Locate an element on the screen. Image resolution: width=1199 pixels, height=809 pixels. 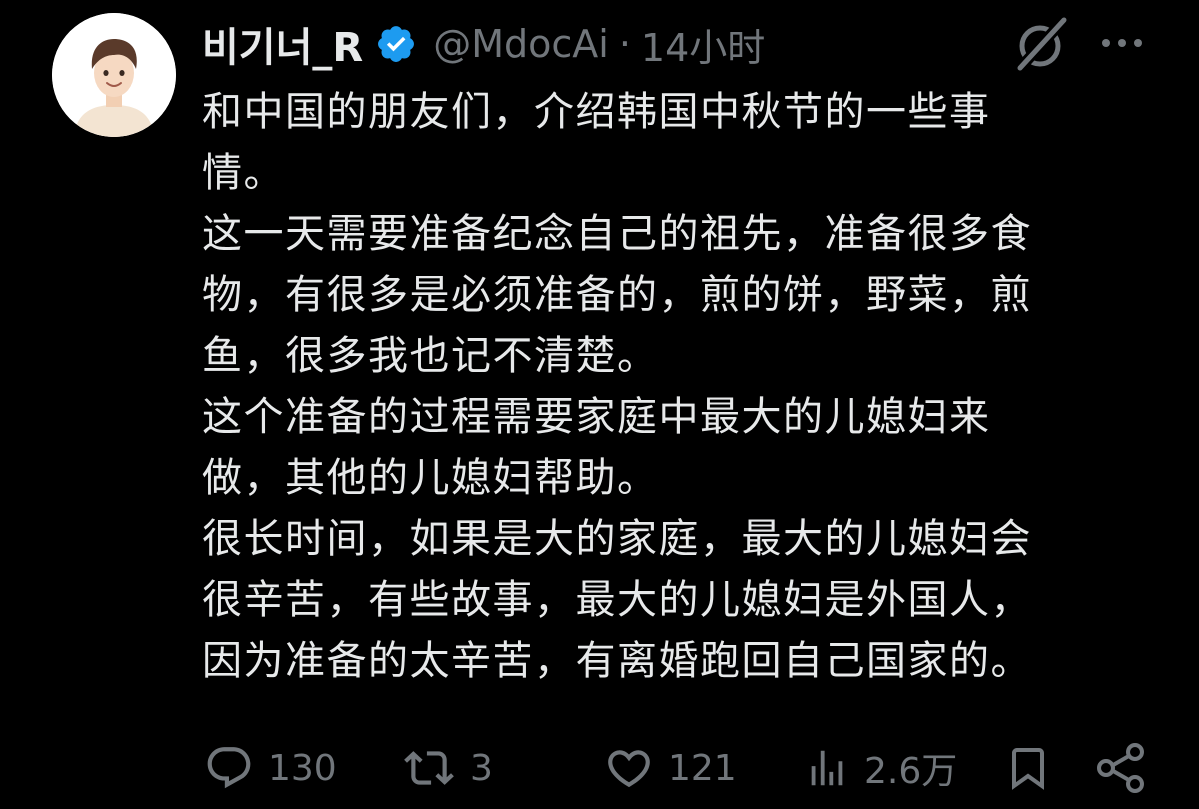
reply-count: 130 is located at coordinates (302, 768).